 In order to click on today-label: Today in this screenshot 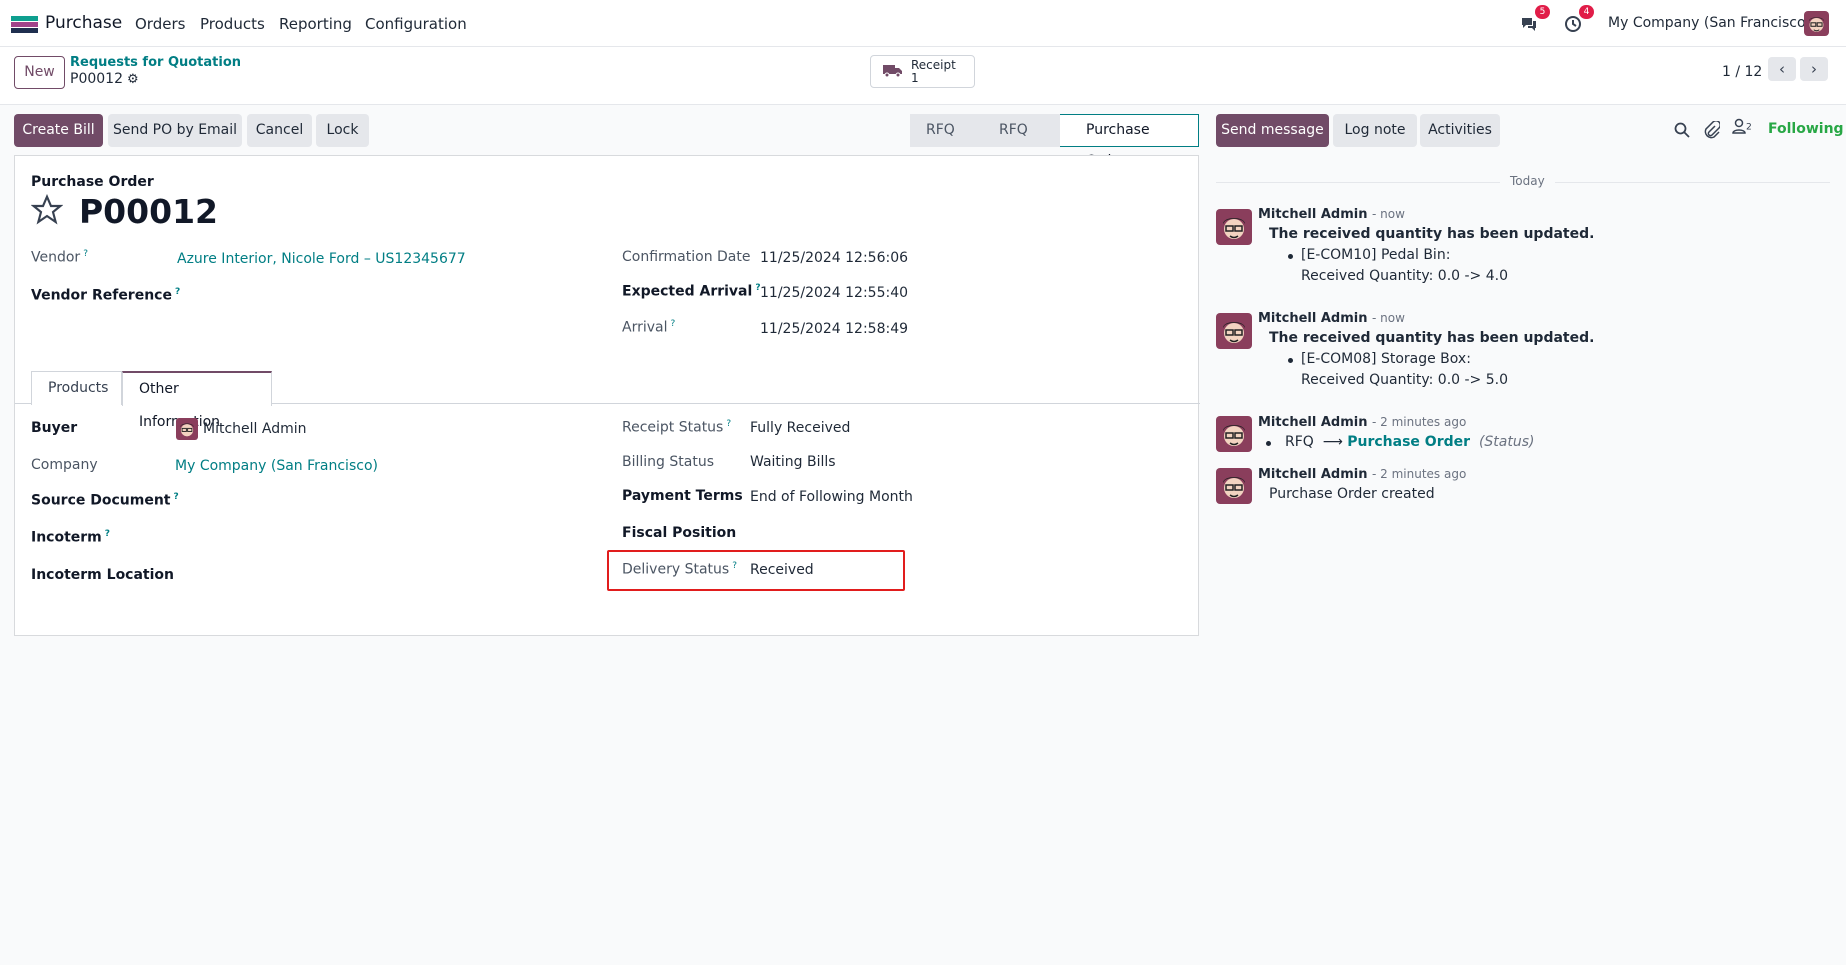, I will do `click(1527, 181)`.